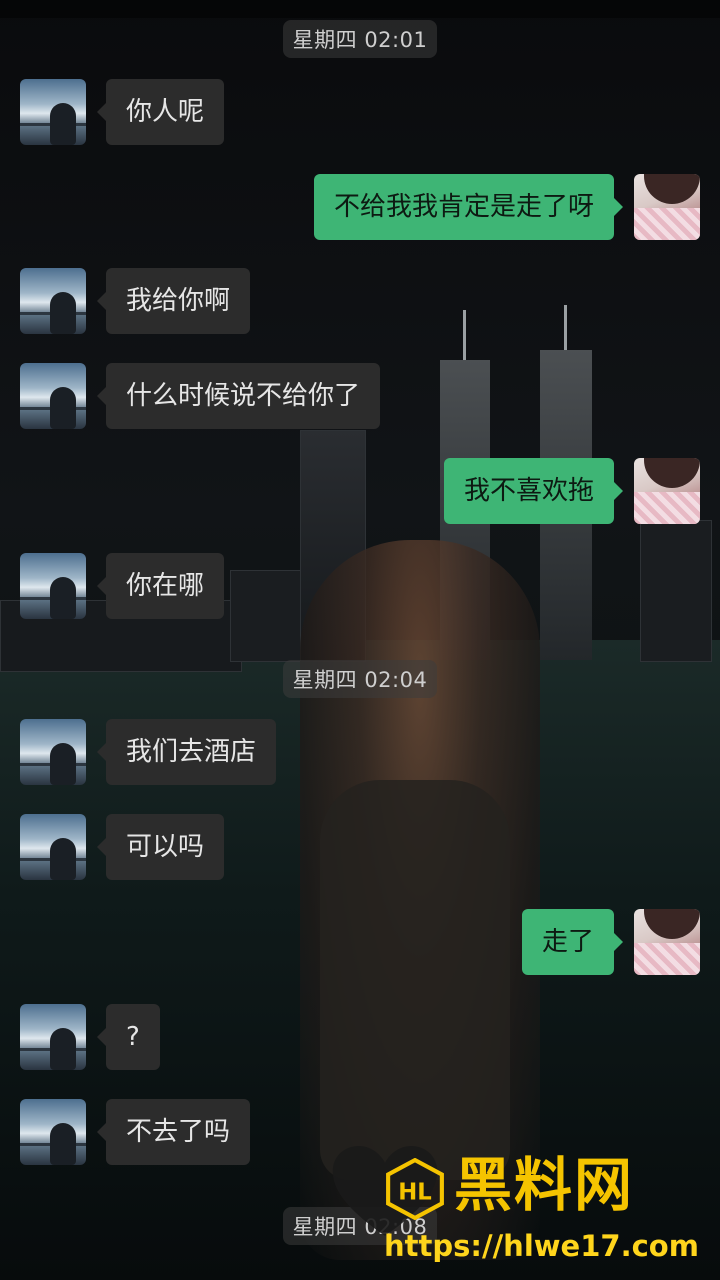  What do you see at coordinates (238, 396) in the screenshot?
I see `message-bubble-received: 什么时候说不给你了` at bounding box center [238, 396].